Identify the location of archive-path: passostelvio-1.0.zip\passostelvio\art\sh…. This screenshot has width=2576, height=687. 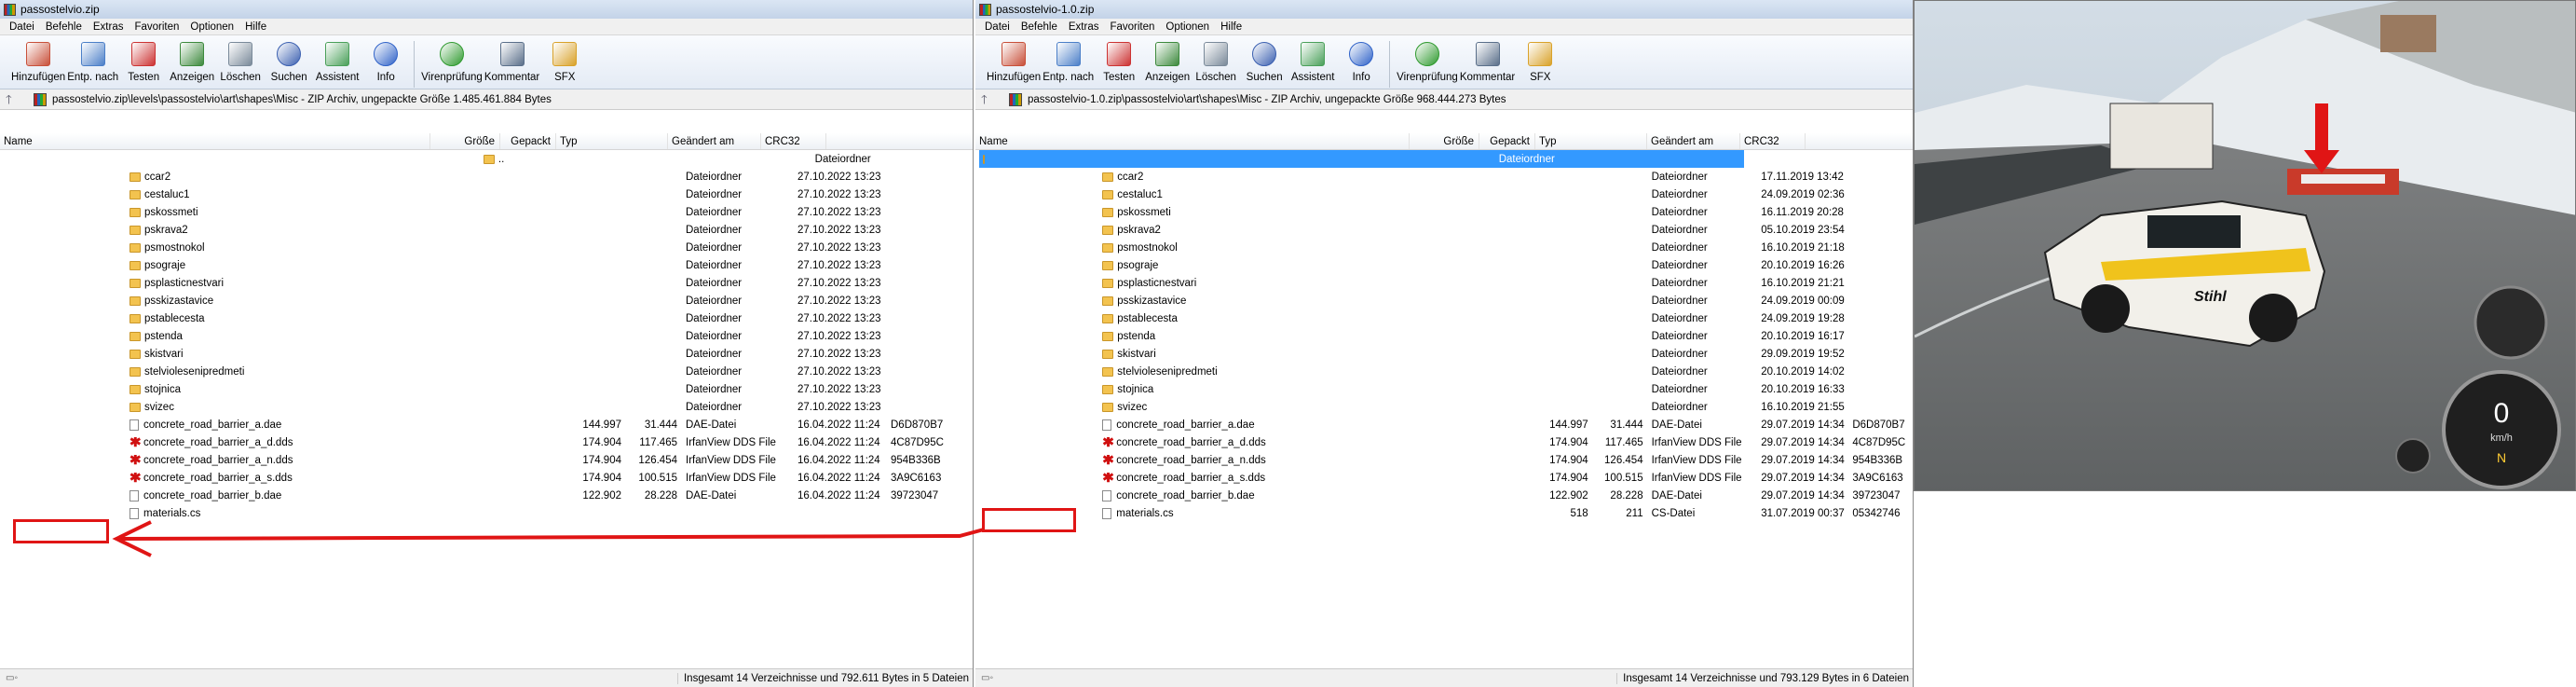
(1267, 99).